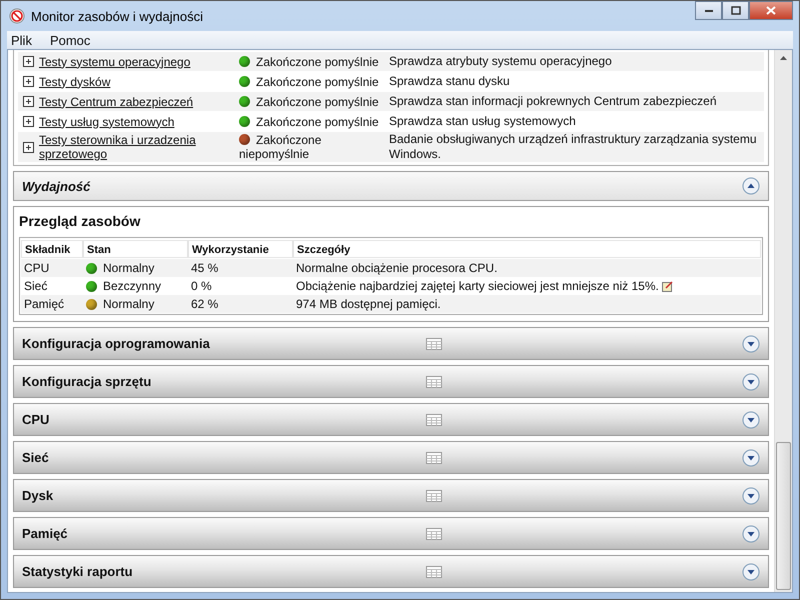 Image resolution: width=800 pixels, height=600 pixels. Describe the element at coordinates (44, 304) in the screenshot. I see `table-cell-text: Pamięć` at that location.